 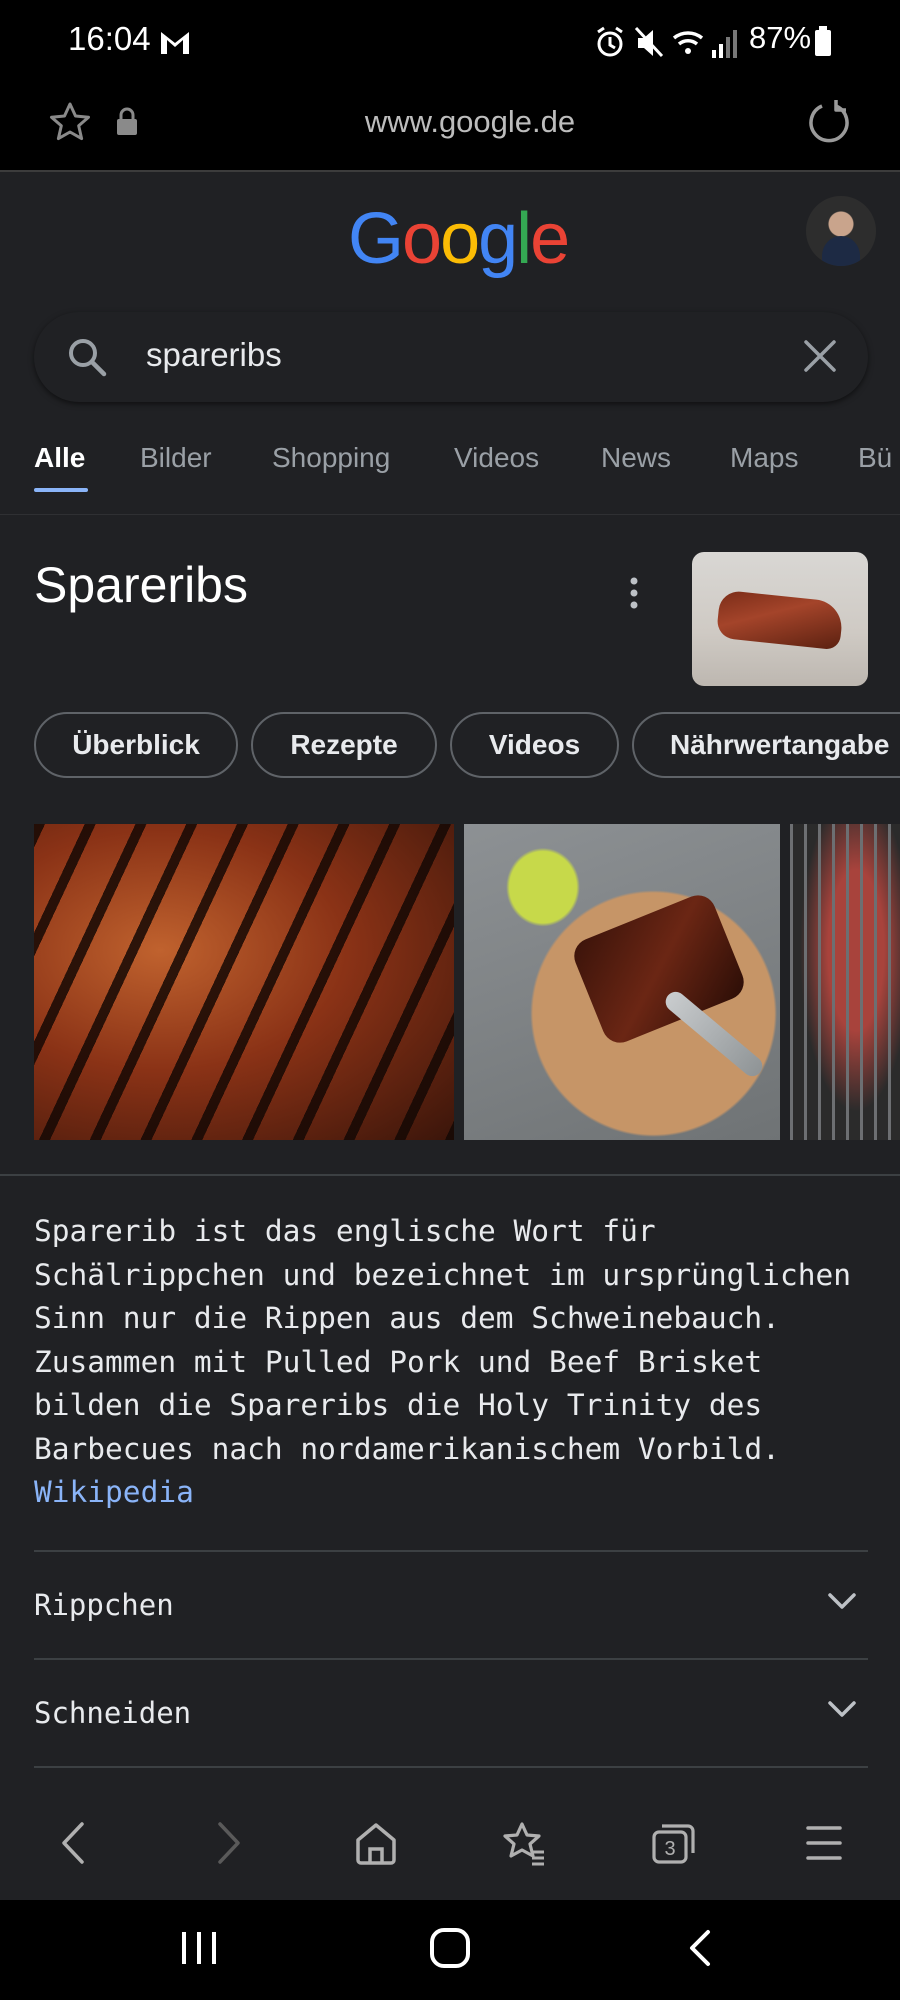 I want to click on search-box: spareribs, so click(x=451, y=357).